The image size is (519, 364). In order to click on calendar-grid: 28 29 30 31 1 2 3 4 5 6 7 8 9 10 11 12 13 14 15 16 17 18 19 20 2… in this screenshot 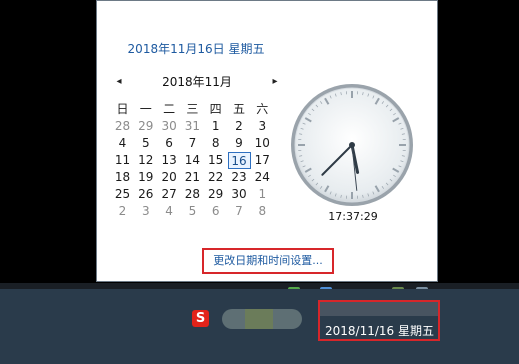, I will do `click(192, 169)`.